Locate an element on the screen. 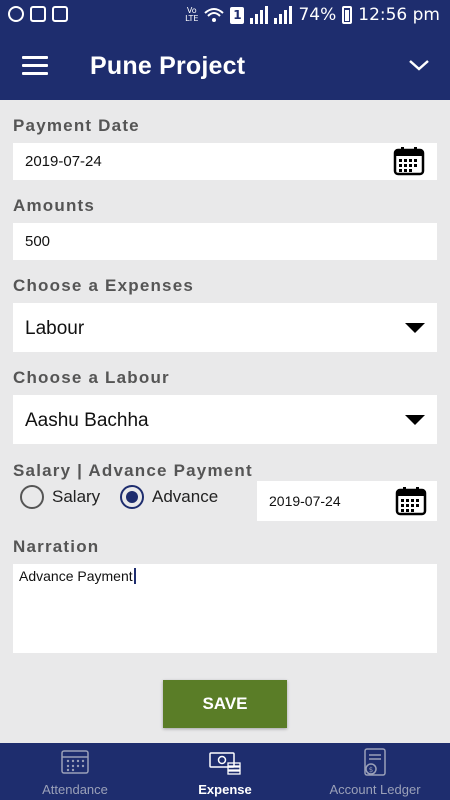  volte-icon: Vo LTE is located at coordinates (192, 14).